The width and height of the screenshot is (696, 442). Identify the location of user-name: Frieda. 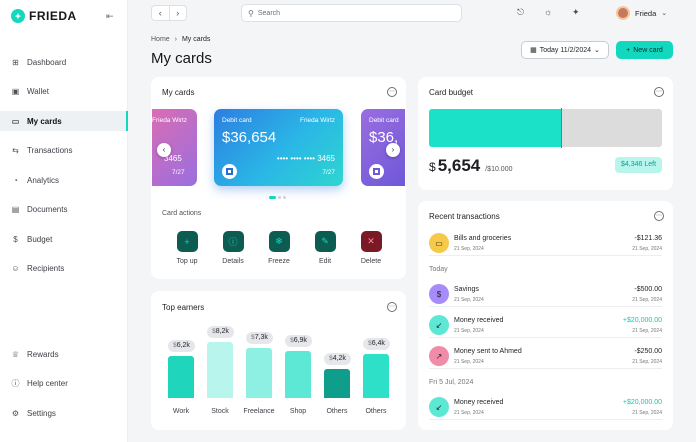
(646, 13).